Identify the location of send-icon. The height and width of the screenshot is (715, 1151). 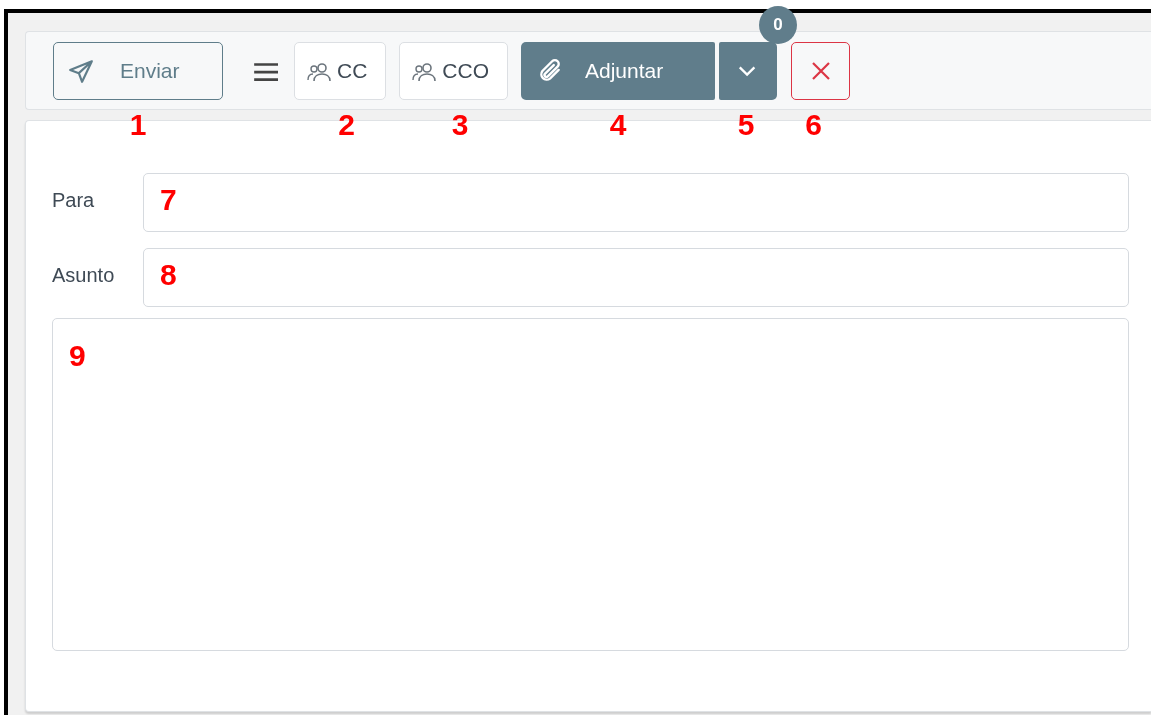
(81, 71).